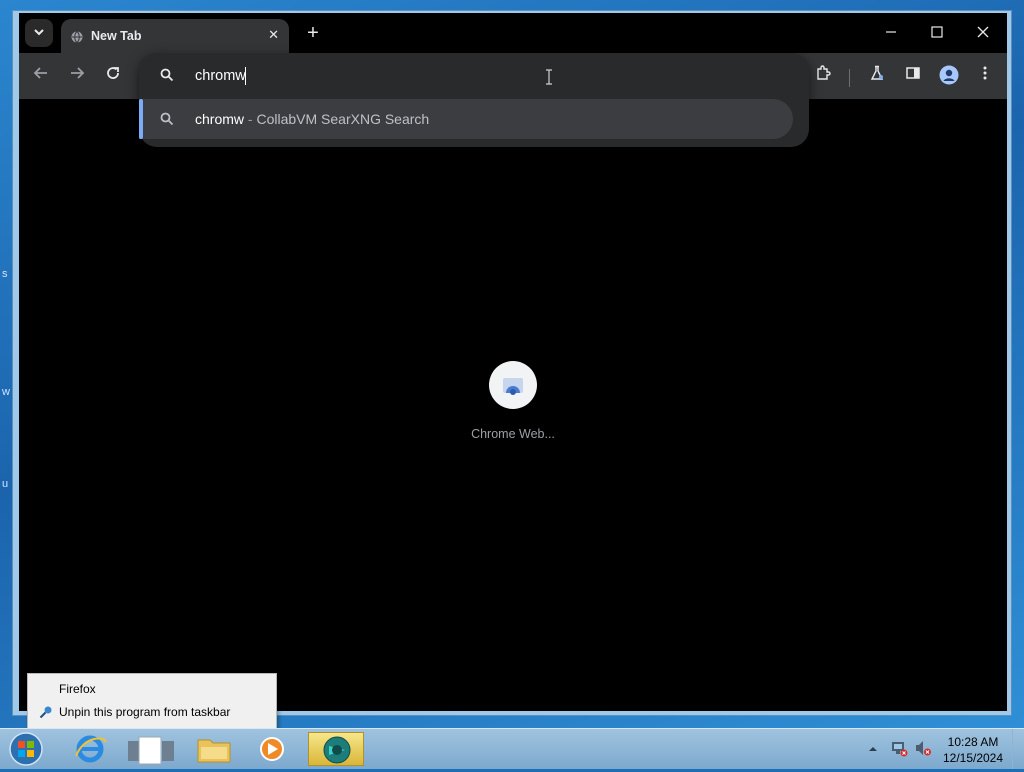  I want to click on suggestion-highlight-bar, so click(141, 119).